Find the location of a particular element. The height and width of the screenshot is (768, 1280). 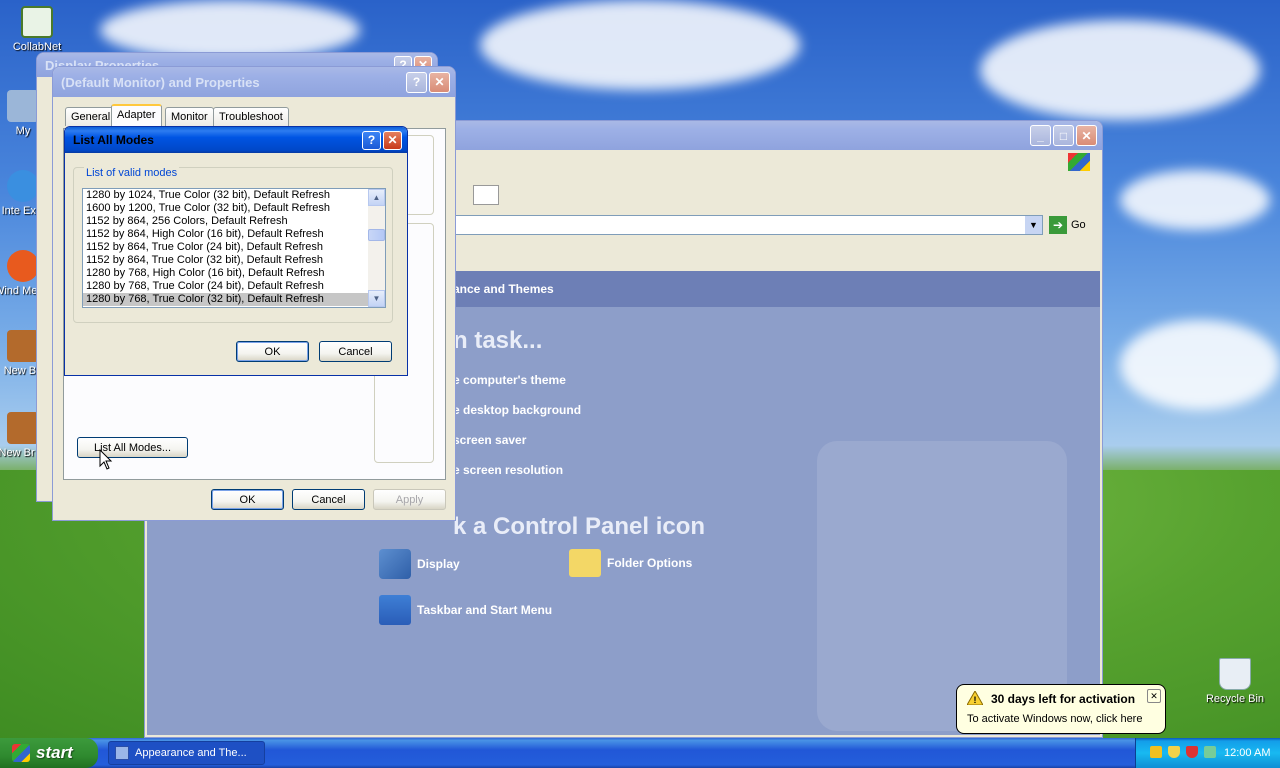

taskbar: start Appearance and The... 12:00 AM is located at coordinates (640, 753).